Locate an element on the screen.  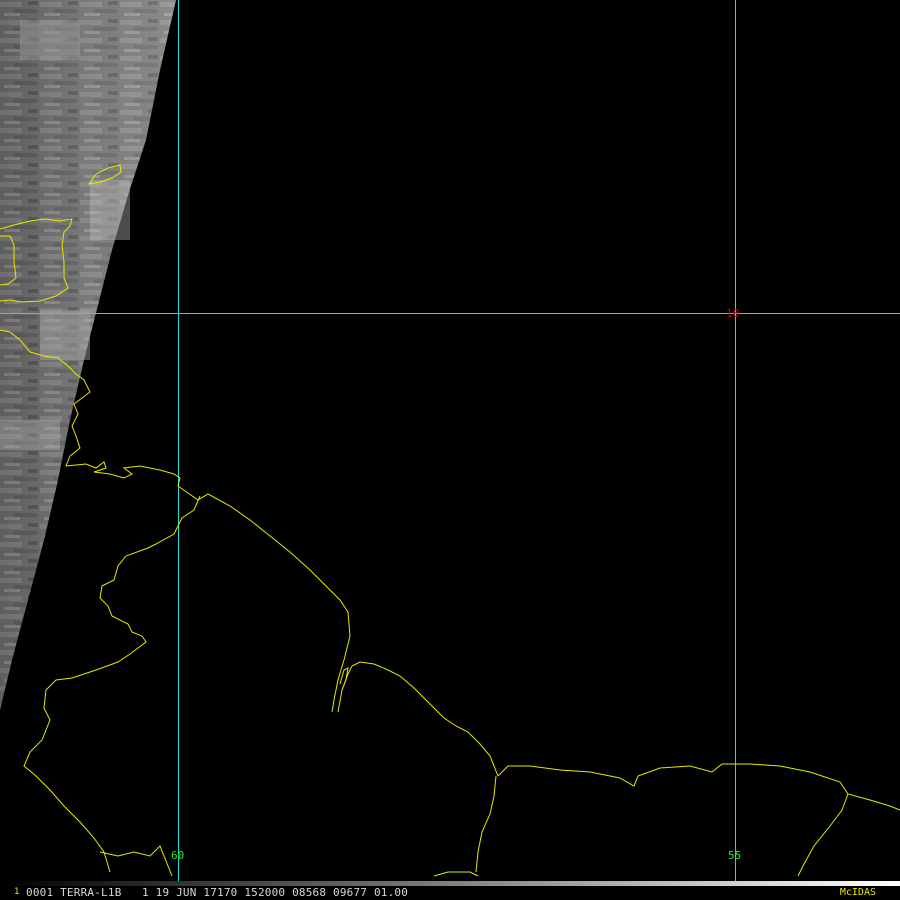
border-suriname-frguiana is located at coordinates (823, 835).